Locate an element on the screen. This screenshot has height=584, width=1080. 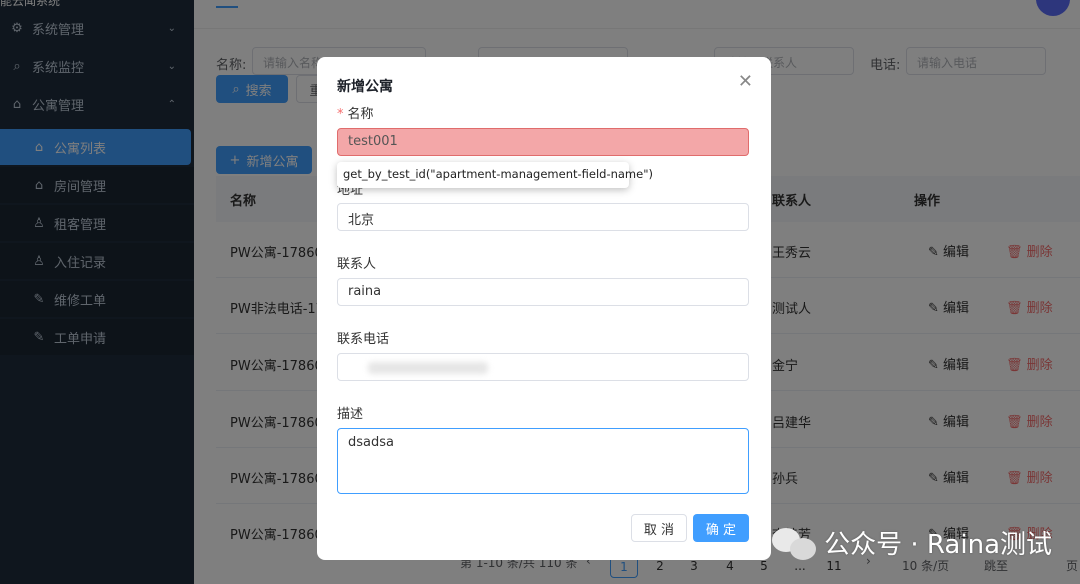
name-label-text: 名称 is located at coordinates (360, 114).